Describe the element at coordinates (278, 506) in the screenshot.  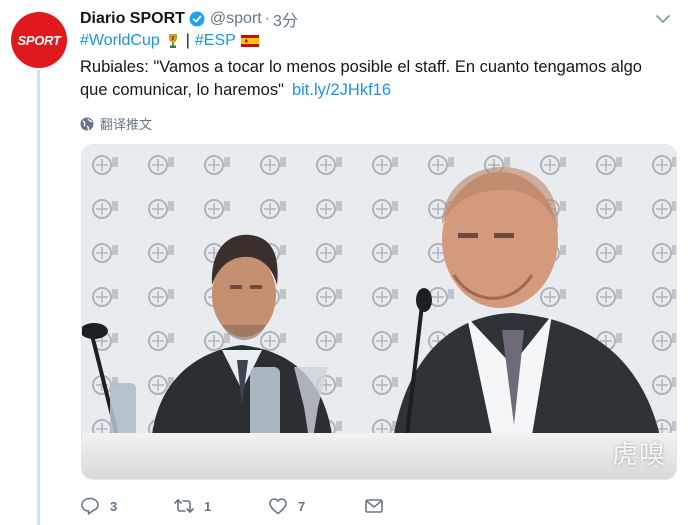
I see `like-icon` at that location.